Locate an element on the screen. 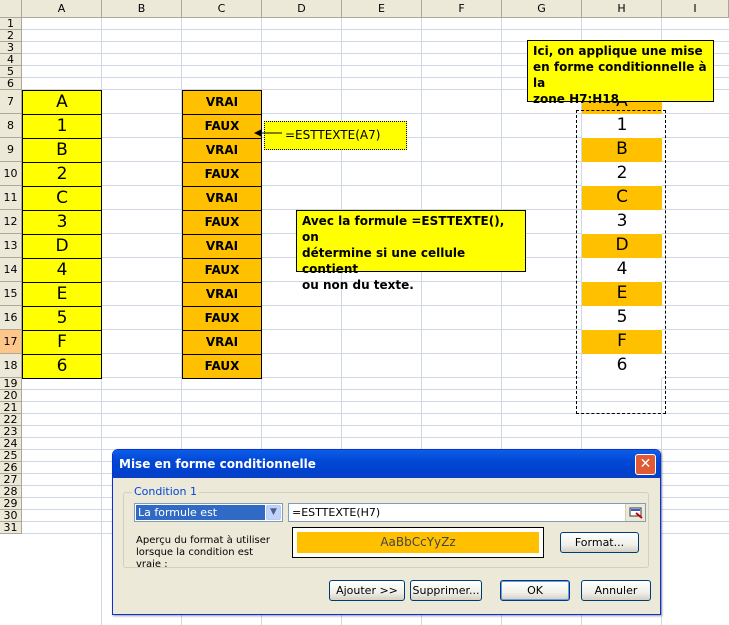 This screenshot has width=729, height=625. formula-input: =ESTTEXTE(H7) is located at coordinates (467, 512).